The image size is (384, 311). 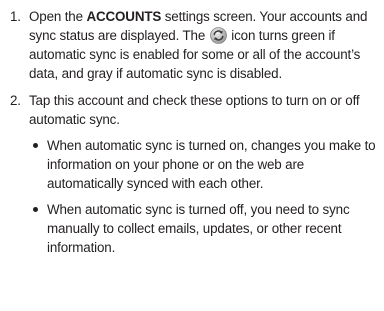 I want to click on step-number: 1., so click(x=15, y=16).